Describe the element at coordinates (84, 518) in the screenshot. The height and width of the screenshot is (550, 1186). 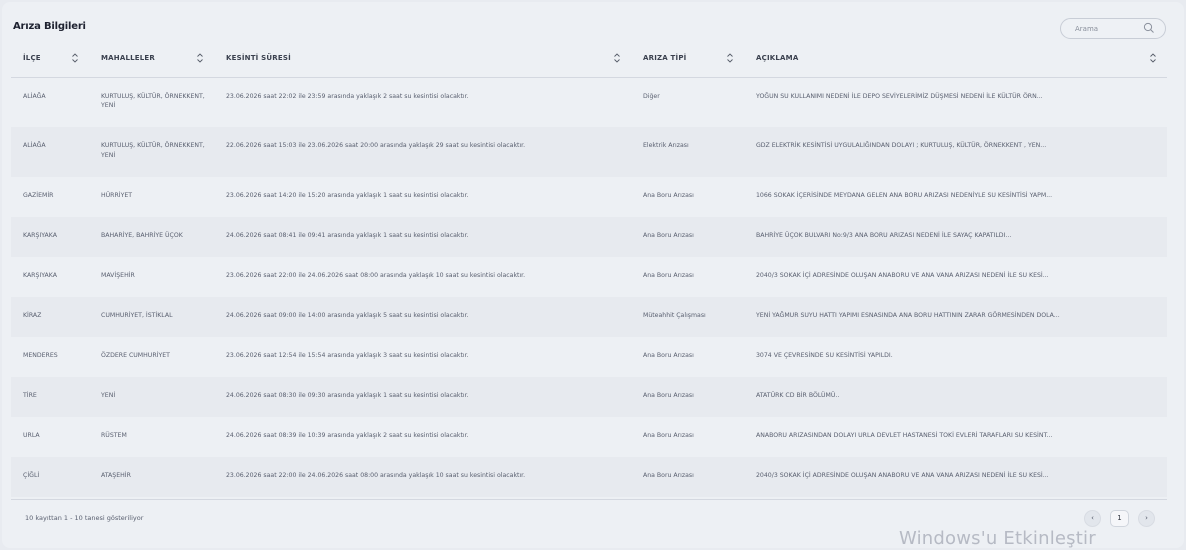
I see `pagination-info: 10 kayıttan 1 - 10 tanesi gösteriliyor` at that location.